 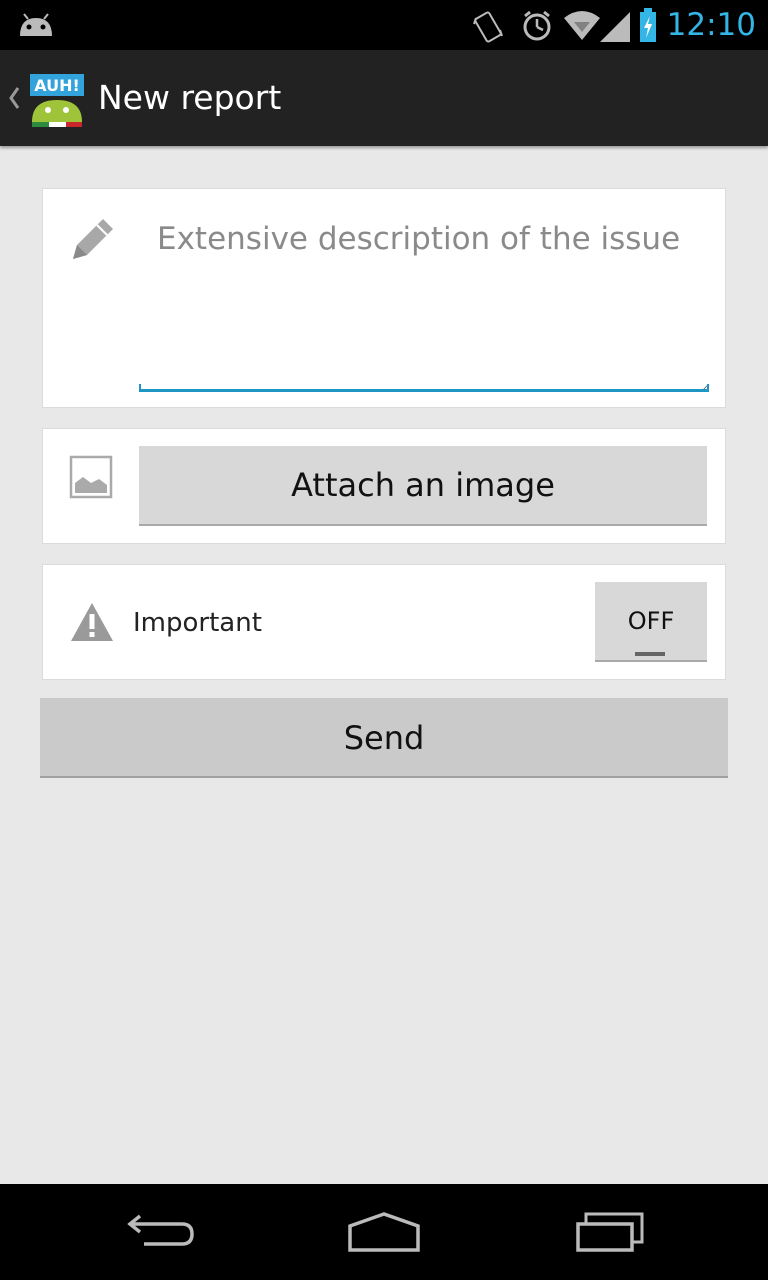 I want to click on signal-icon, so click(x=615, y=27).